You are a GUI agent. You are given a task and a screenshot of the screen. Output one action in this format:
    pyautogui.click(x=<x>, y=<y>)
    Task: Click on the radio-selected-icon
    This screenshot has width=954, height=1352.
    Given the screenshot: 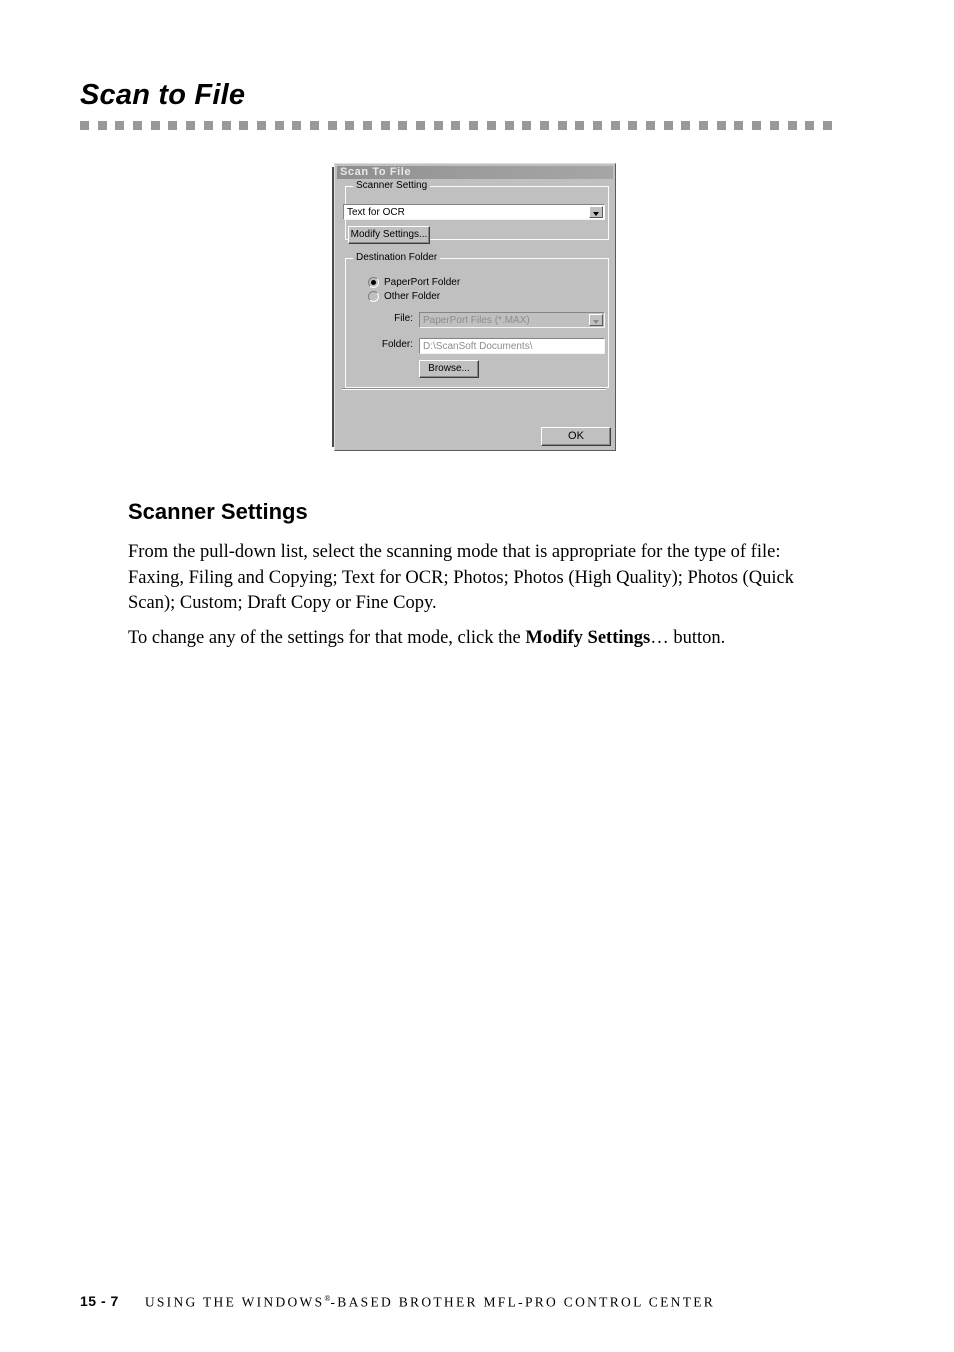 What is the action you would take?
    pyautogui.click(x=373, y=282)
    